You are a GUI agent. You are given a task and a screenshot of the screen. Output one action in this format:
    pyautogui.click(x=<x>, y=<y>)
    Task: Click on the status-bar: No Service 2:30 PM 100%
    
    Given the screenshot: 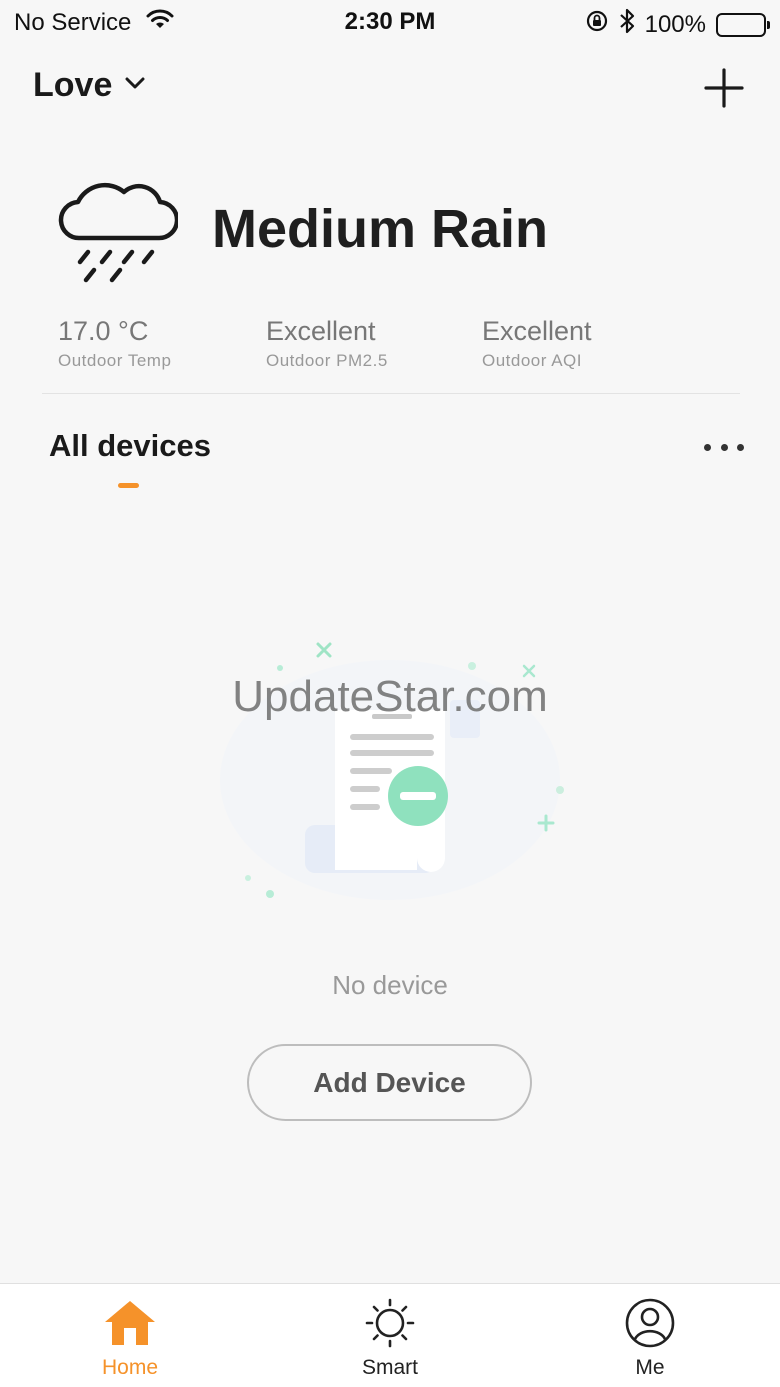 What is the action you would take?
    pyautogui.click(x=390, y=22)
    